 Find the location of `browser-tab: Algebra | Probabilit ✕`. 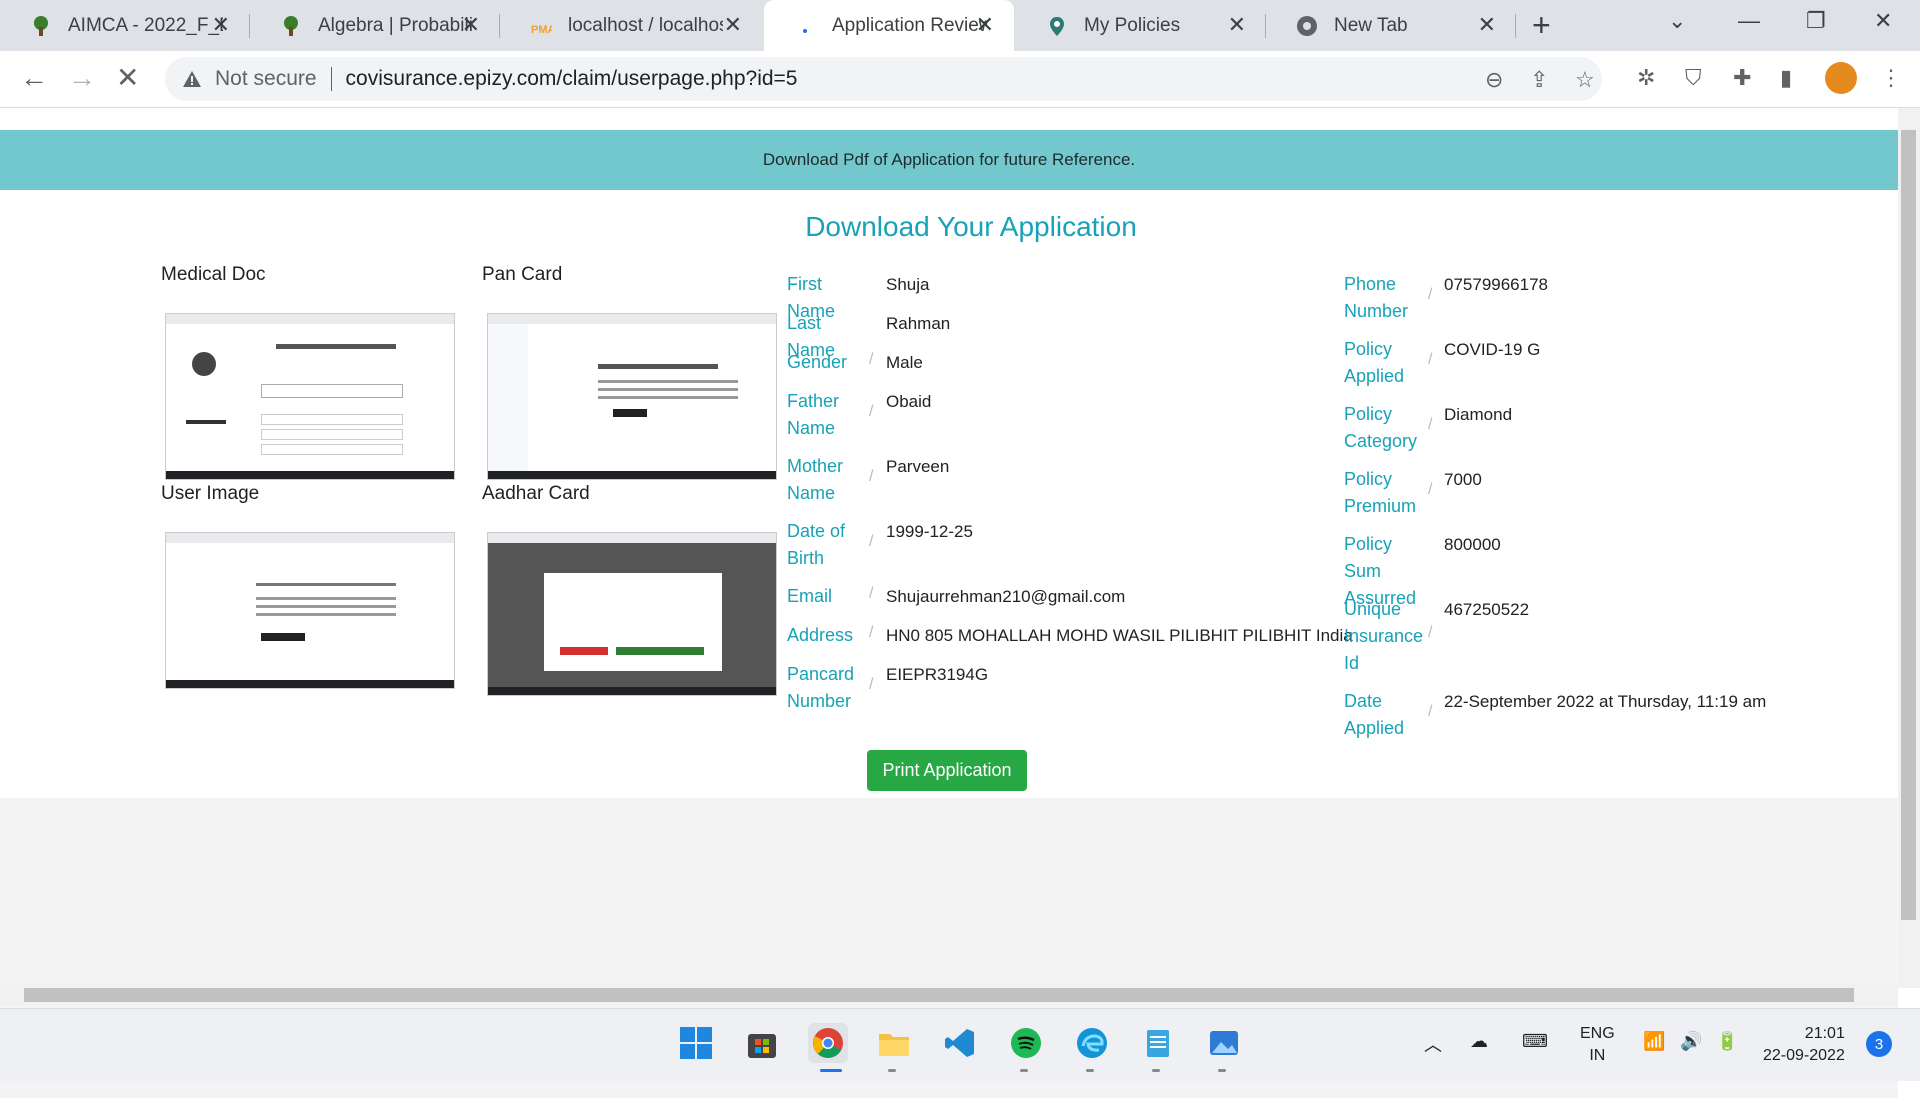

browser-tab: Algebra | Probabilit ✕ is located at coordinates (375, 25).